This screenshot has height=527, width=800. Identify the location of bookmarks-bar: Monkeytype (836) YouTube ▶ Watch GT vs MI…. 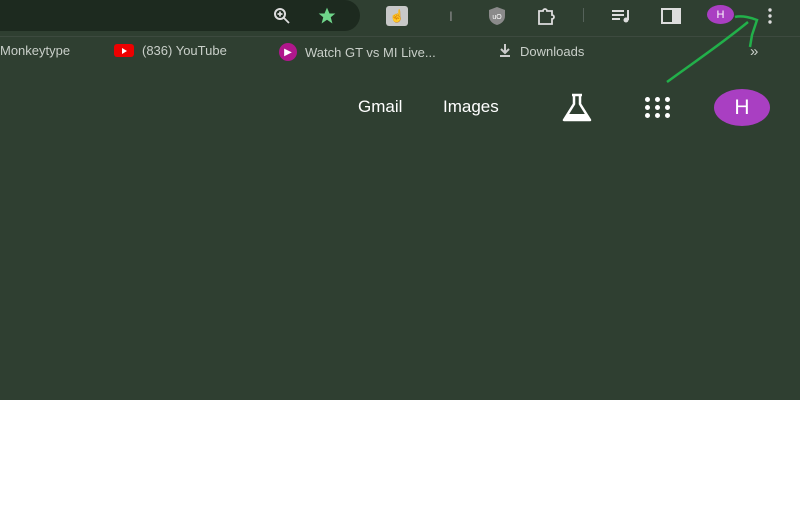
(400, 51).